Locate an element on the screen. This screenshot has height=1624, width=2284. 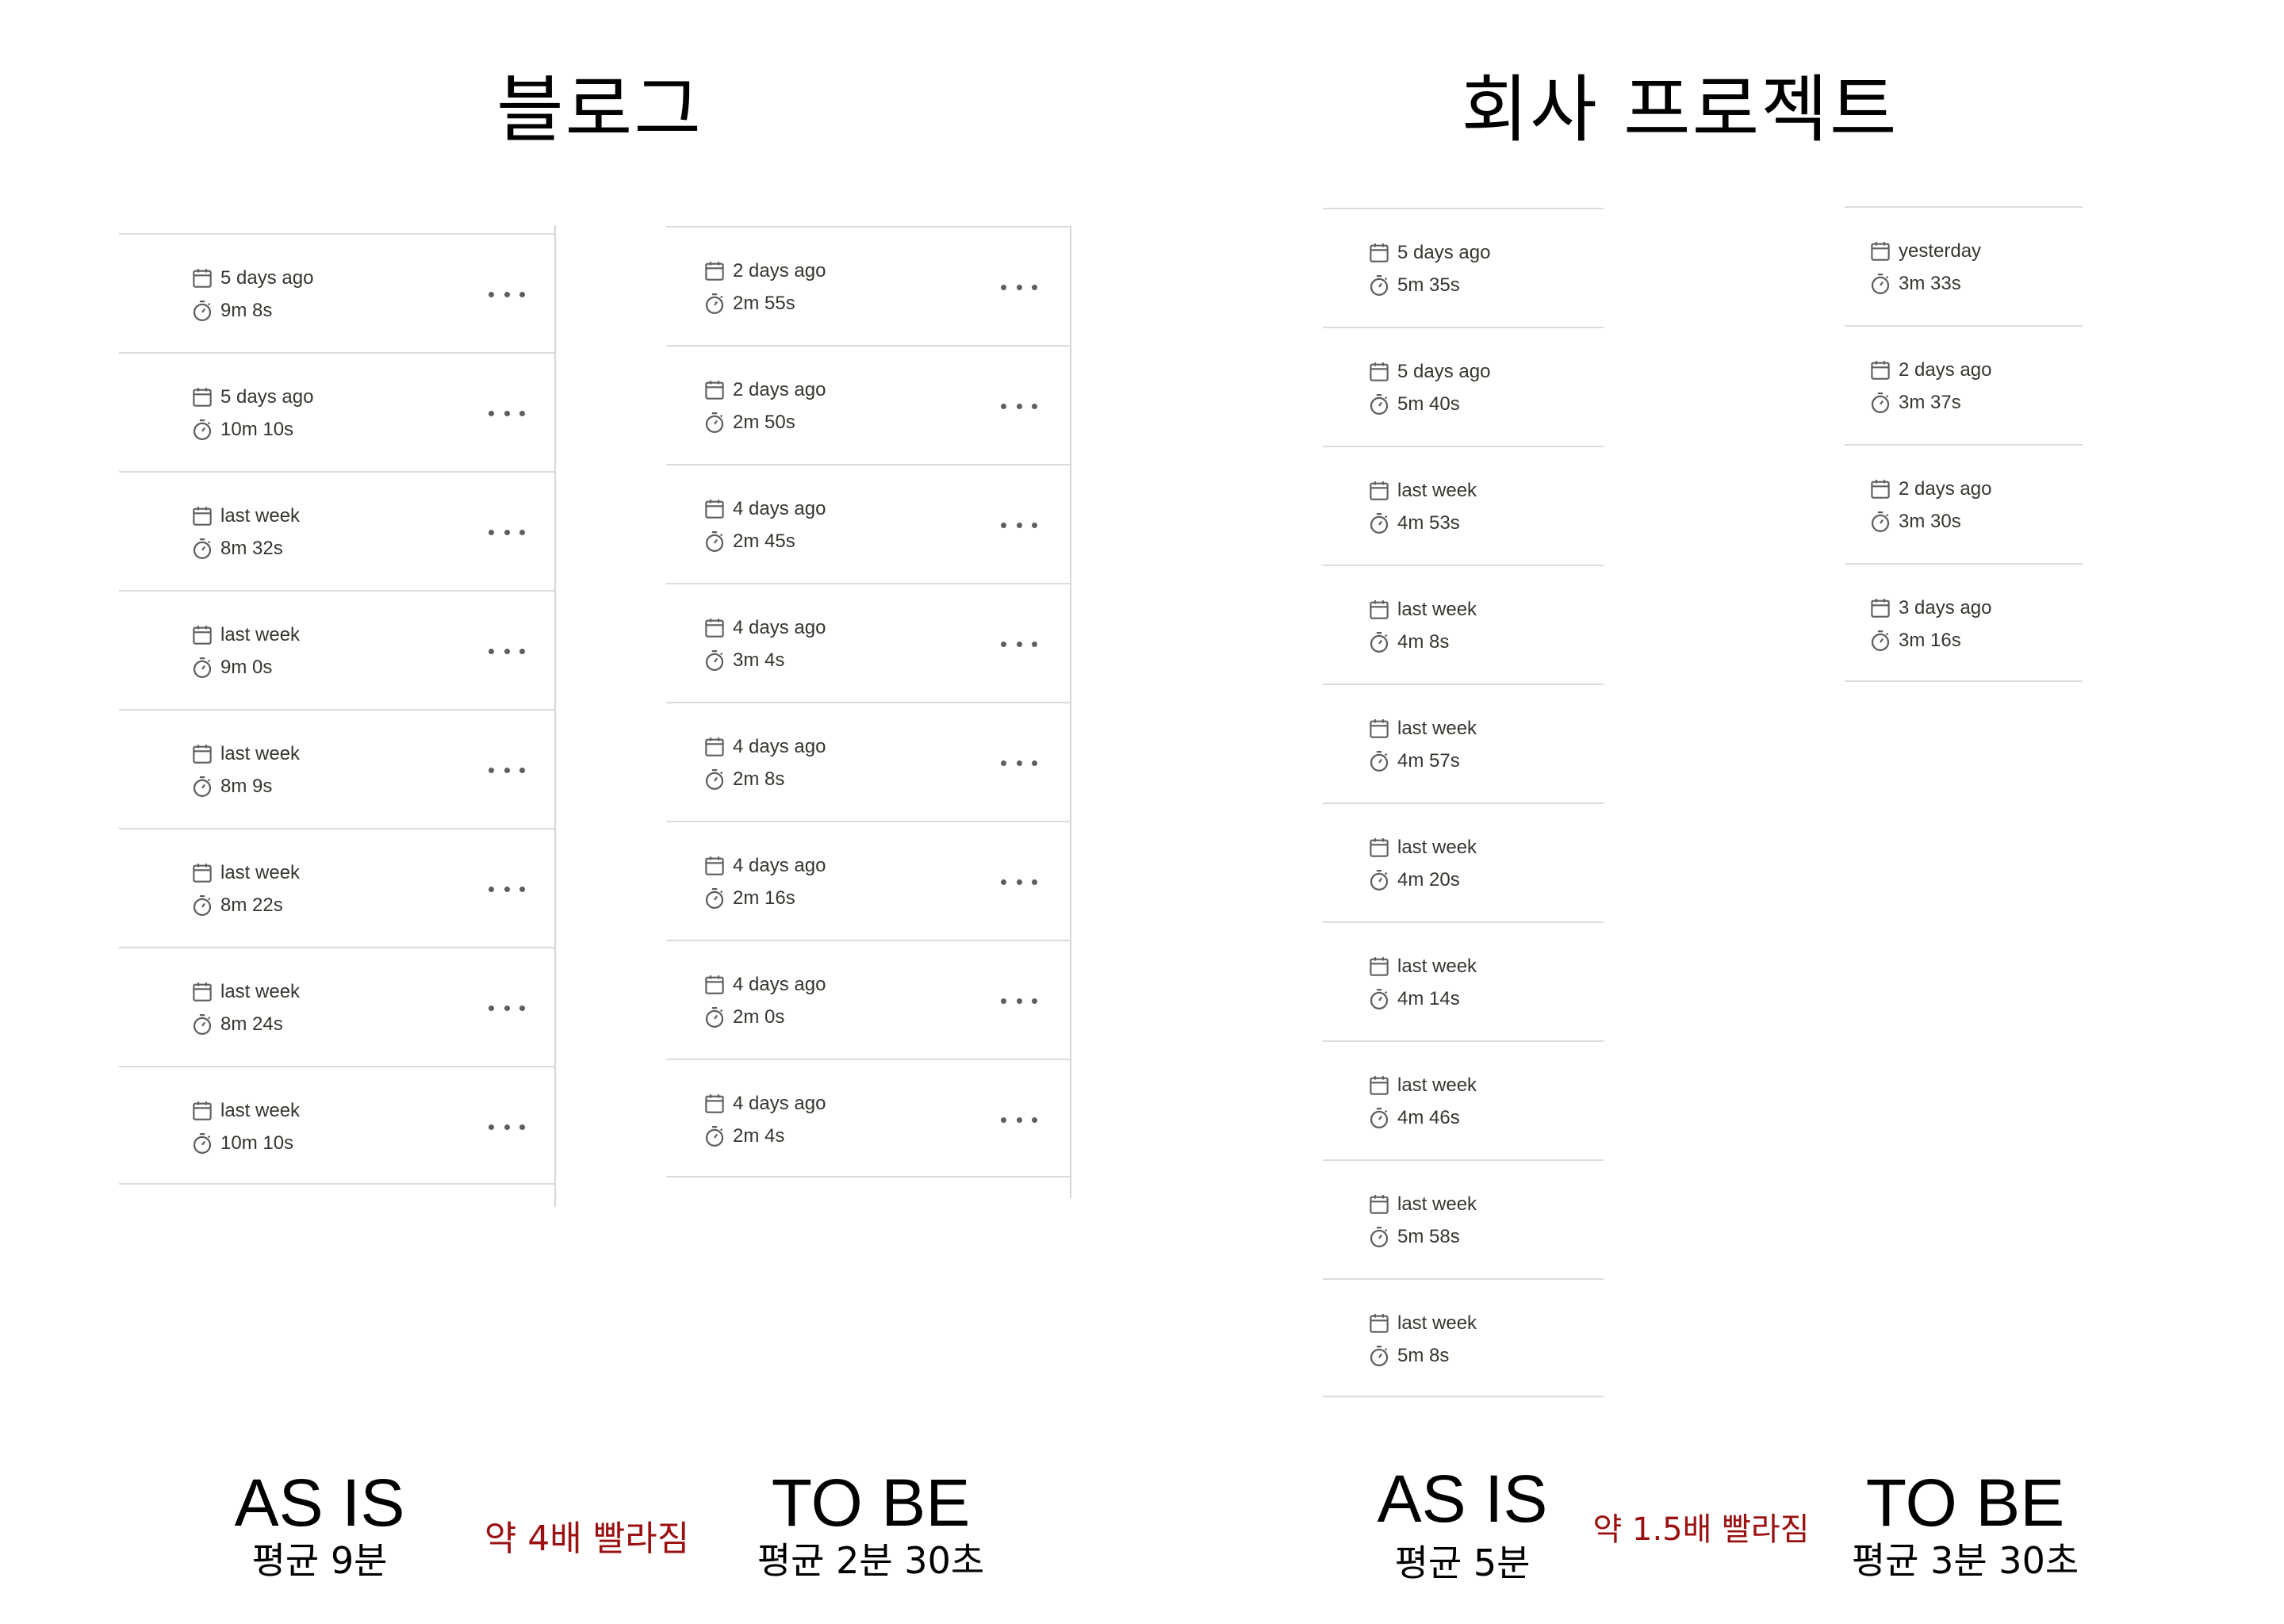
run-row: yesterday 3m 33s is located at coordinates (1964, 265).